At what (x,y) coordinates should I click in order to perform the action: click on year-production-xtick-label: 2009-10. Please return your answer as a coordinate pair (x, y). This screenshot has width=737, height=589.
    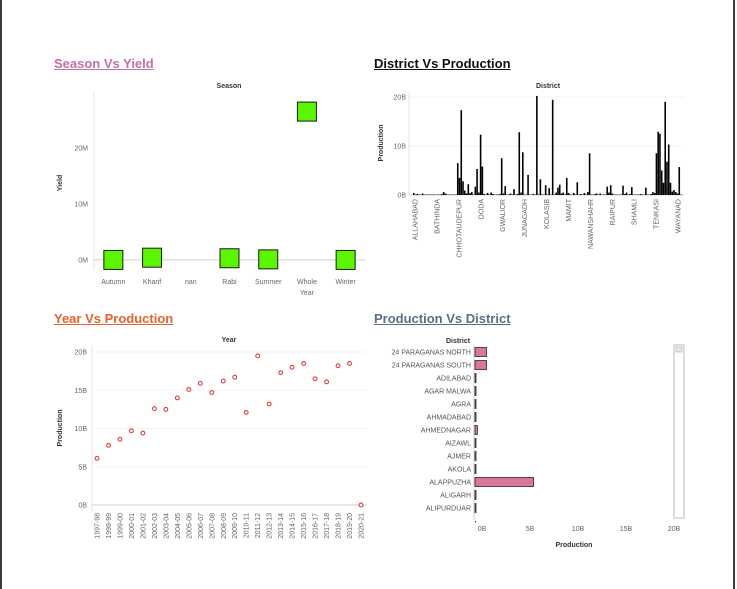
    Looking at the image, I should click on (235, 526).